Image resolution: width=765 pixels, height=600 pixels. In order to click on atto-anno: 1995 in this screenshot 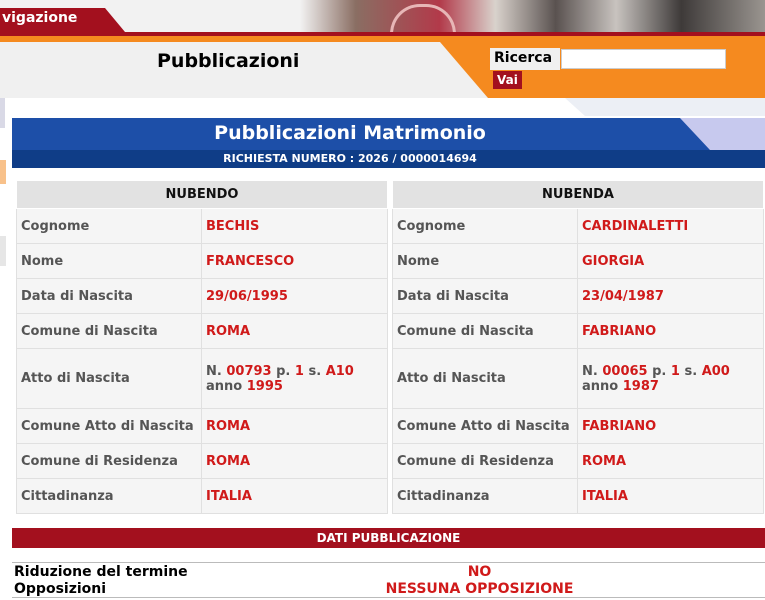, I will do `click(264, 386)`.